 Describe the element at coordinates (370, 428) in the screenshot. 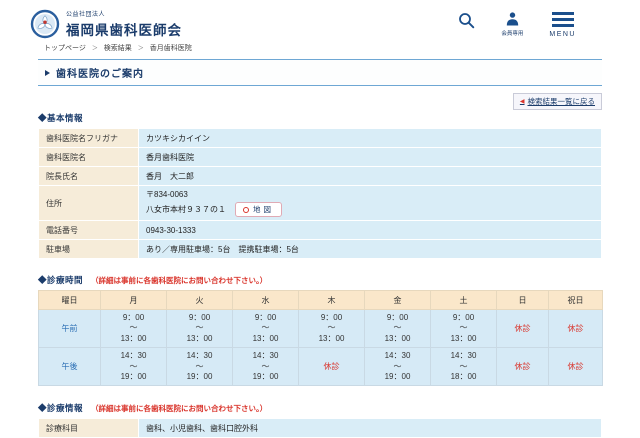

I see `row-value: 歯科、小児歯科、歯科口腔外科` at that location.